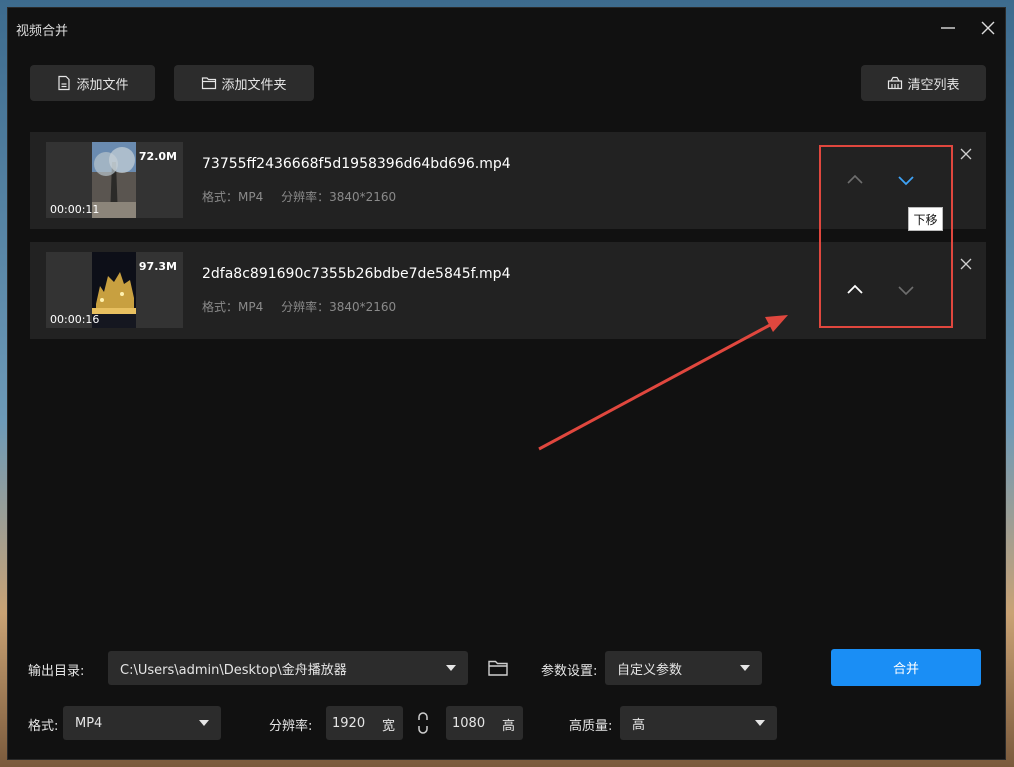  Describe the element at coordinates (906, 667) in the screenshot. I see `merge-button: 合并` at that location.